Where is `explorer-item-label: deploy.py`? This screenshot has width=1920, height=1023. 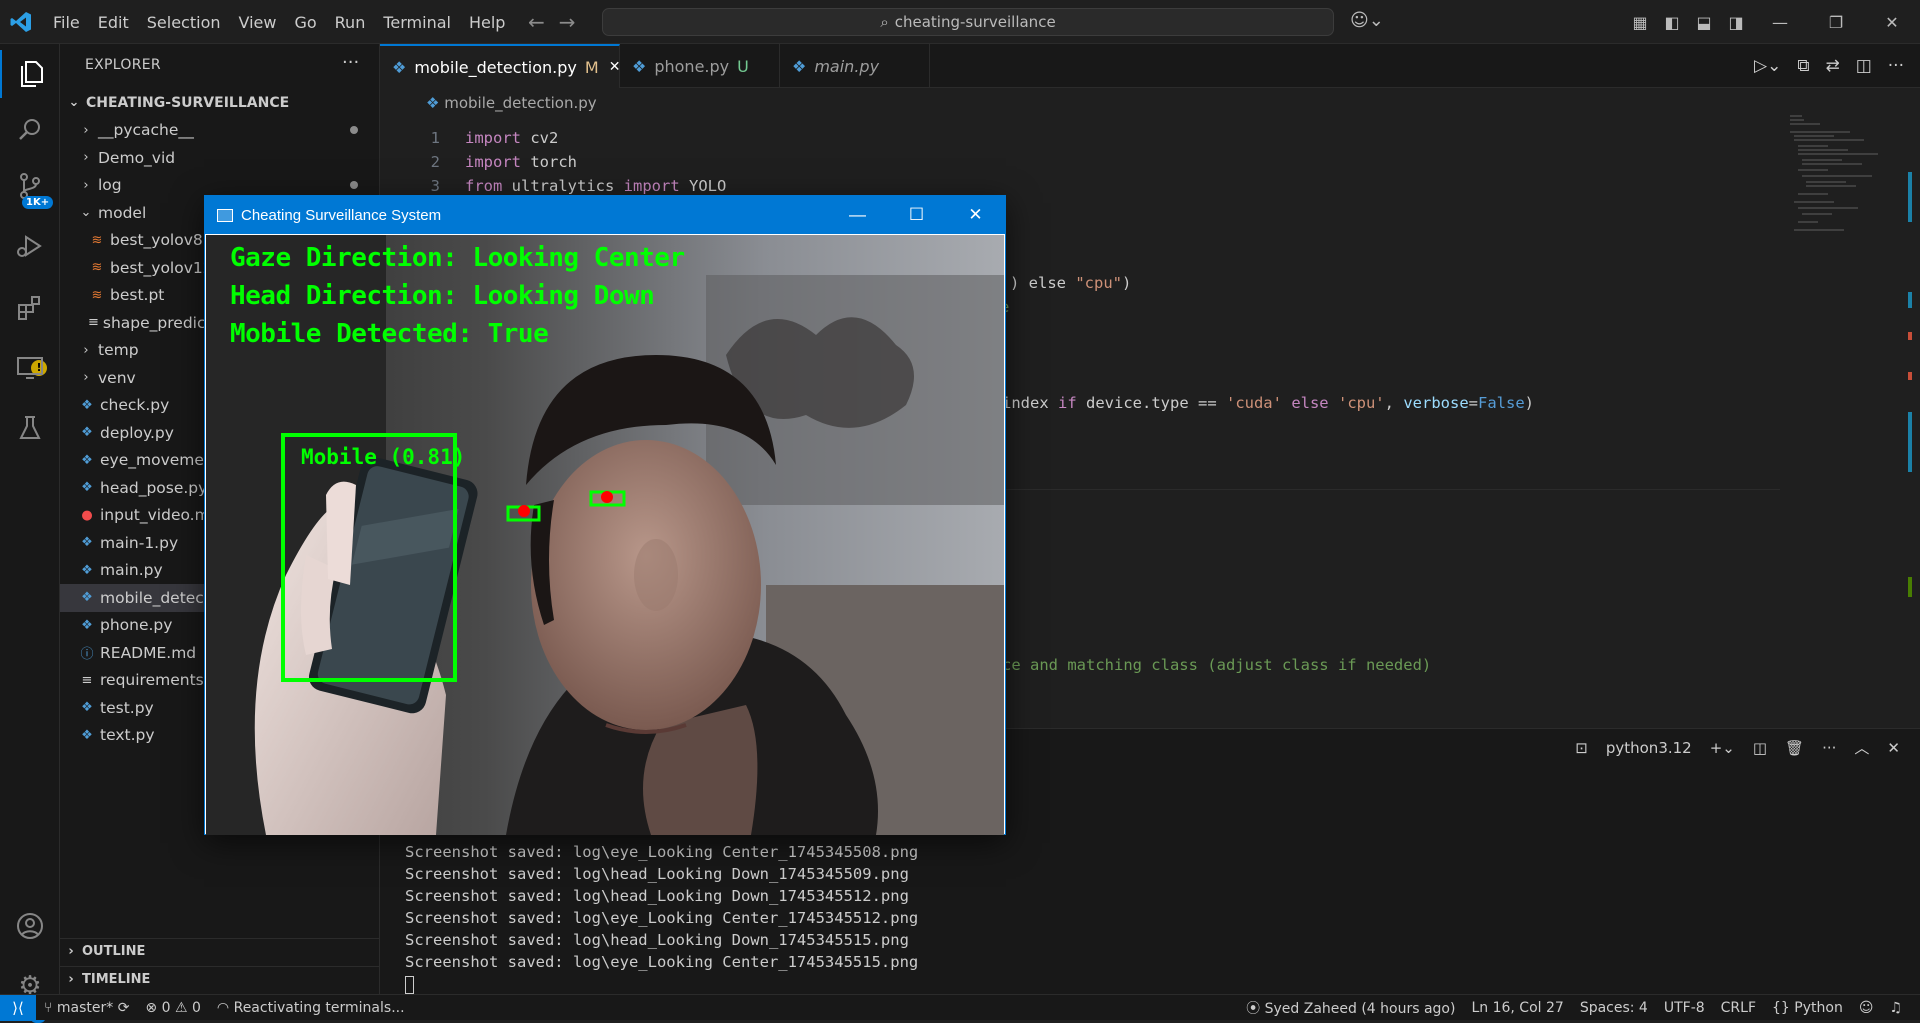 explorer-item-label: deploy.py is located at coordinates (137, 432).